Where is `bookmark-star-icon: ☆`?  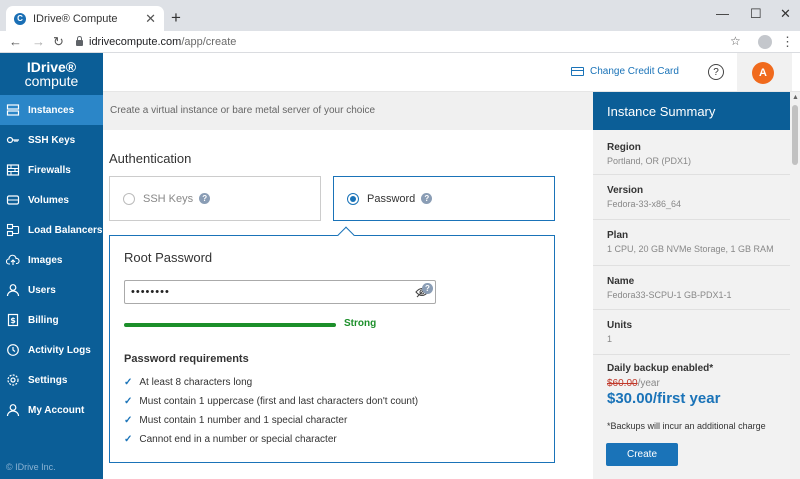
bookmark-star-icon: ☆ is located at coordinates (735, 41).